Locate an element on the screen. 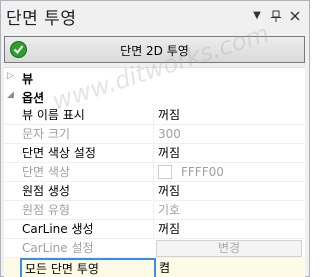  expand-arrow-icon: ▷ is located at coordinates (10, 76).